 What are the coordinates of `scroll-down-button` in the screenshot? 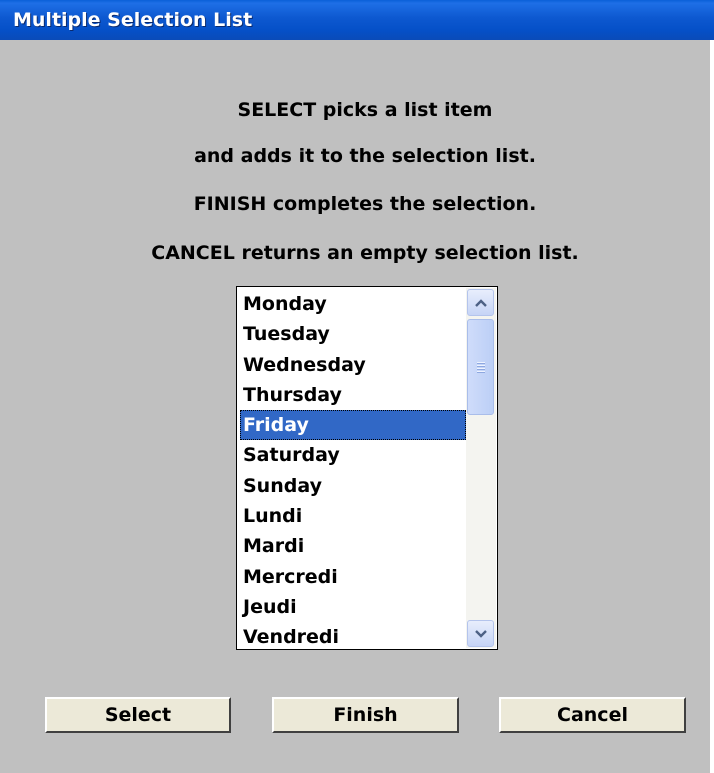 It's located at (480, 633).